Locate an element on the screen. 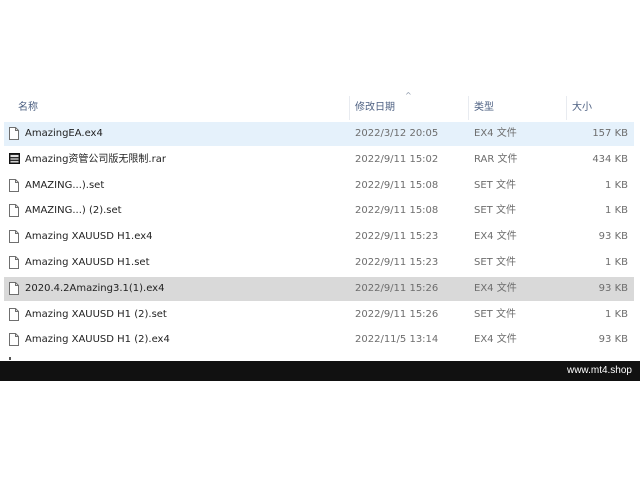 This screenshot has width=640, height=480. column-header-row: 名称 修改日期 类型 大小 is located at coordinates (317, 108).